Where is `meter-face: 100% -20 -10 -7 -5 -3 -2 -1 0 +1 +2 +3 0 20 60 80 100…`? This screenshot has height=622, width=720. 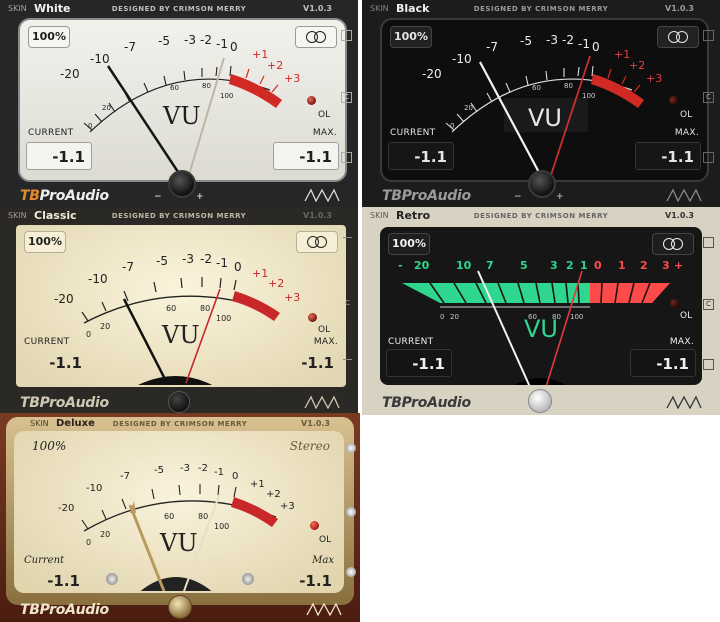 meter-face: 100% -20 -10 -7 -5 -3 -2 -1 0 +1 +2 +3 0 20 60 80 100… is located at coordinates (181, 306).